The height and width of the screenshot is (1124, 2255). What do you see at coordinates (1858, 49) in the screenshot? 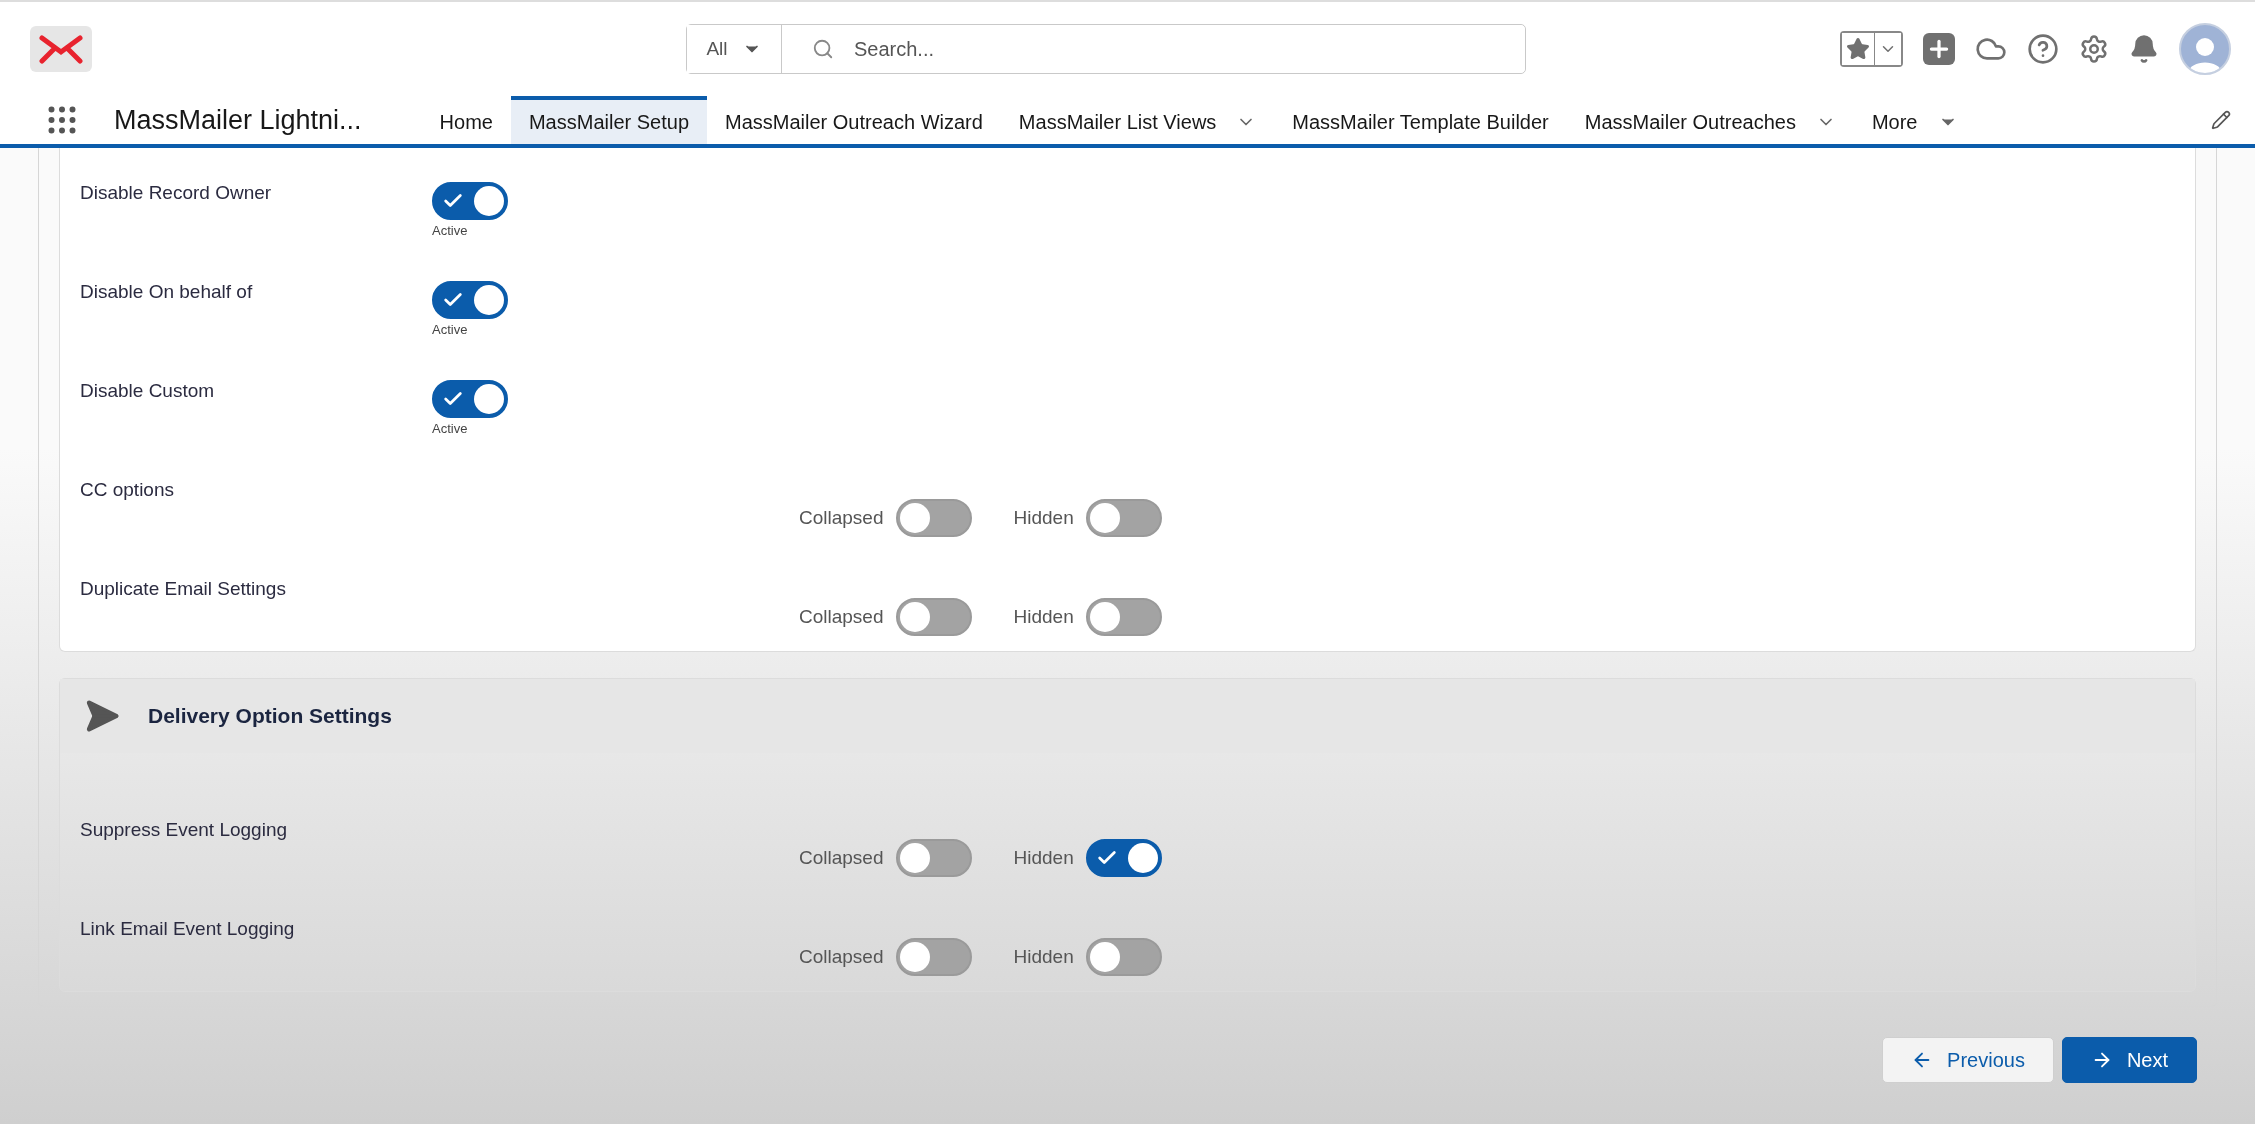
I see `star-icon` at bounding box center [1858, 49].